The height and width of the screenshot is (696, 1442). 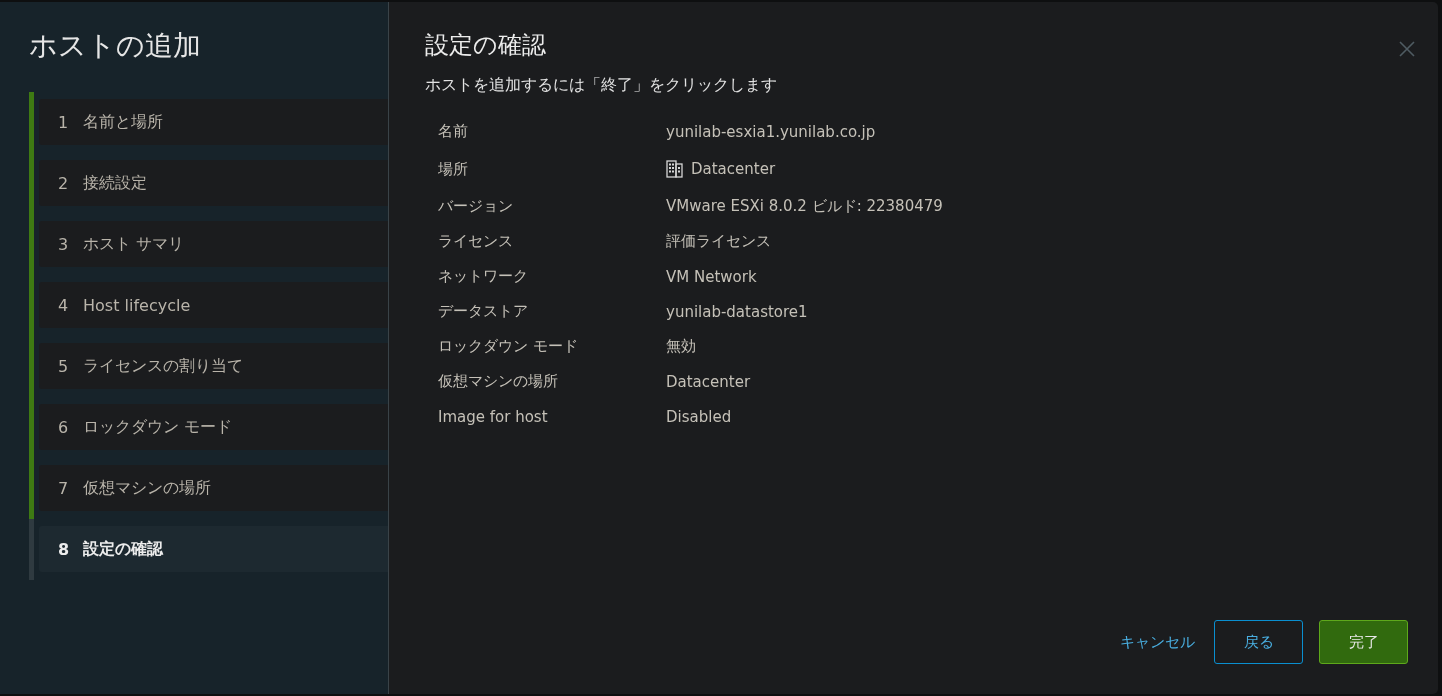 What do you see at coordinates (213, 305) in the screenshot?
I see `step-item: 4 Host lifecycle` at bounding box center [213, 305].